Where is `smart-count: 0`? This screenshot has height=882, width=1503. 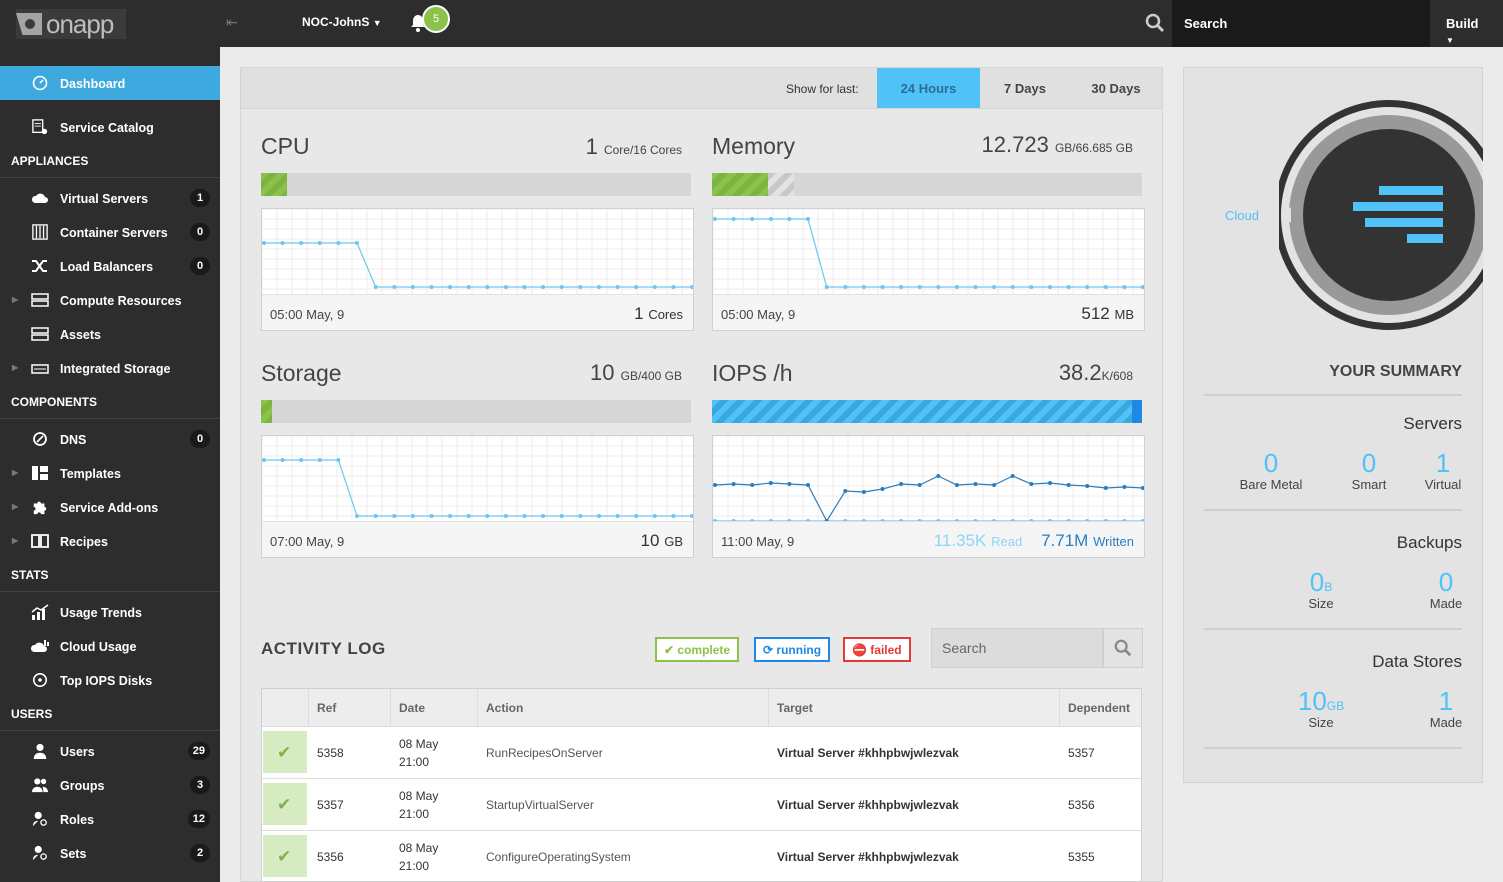
smart-count: 0 is located at coordinates (1369, 463).